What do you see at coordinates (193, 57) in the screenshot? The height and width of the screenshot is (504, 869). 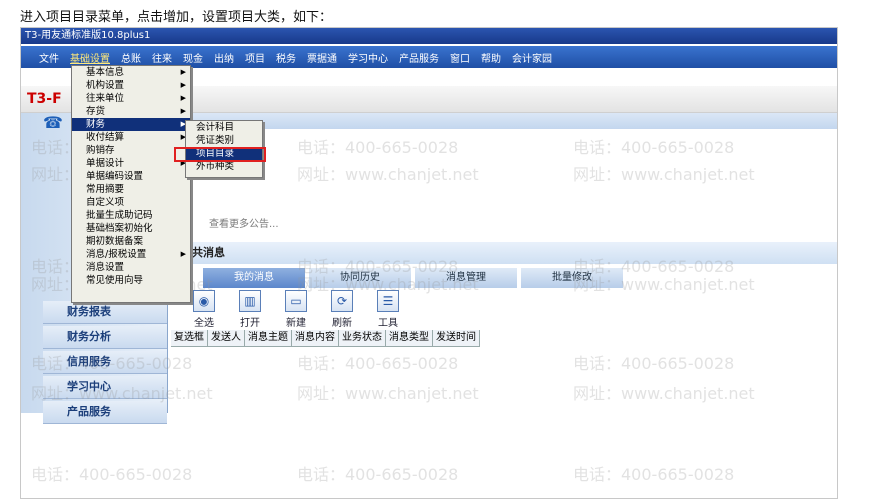 I see `menu-cash: 现金` at bounding box center [193, 57].